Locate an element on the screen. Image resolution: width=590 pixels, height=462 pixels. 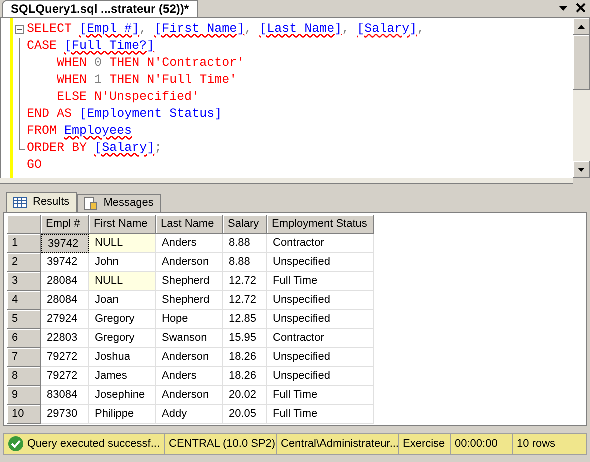
code-token: GO is located at coordinates (34, 165).